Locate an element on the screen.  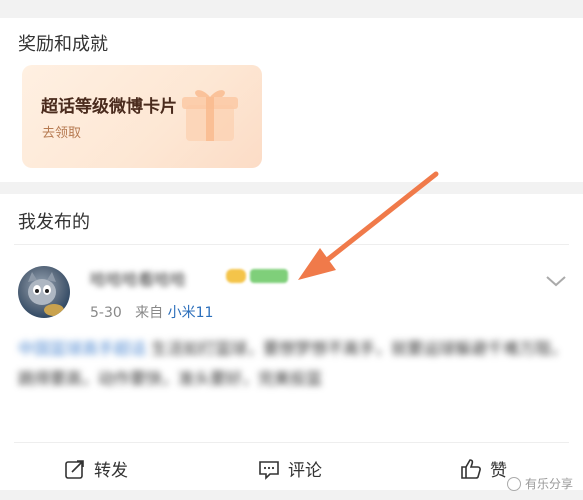
comment-label: 评论 is located at coordinates (305, 471).